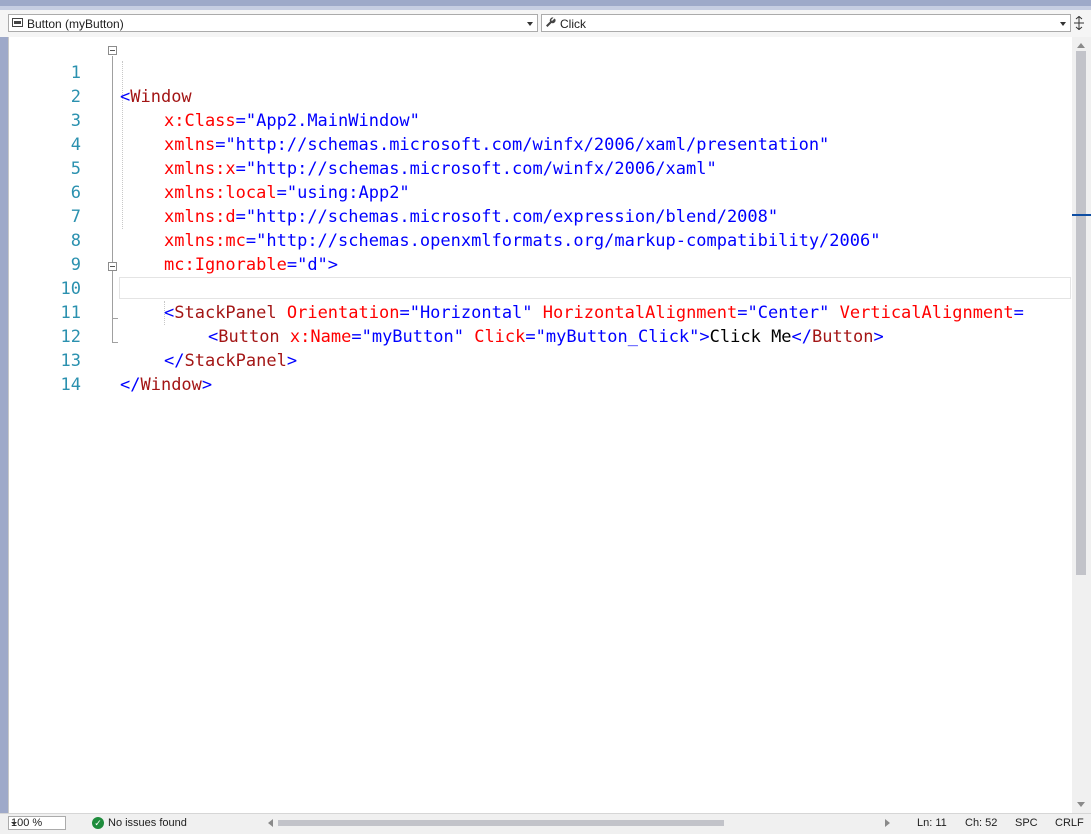 This screenshot has width=1091, height=834. I want to click on code-line: 8 mc:Ignorable="d">, so click(541, 240).